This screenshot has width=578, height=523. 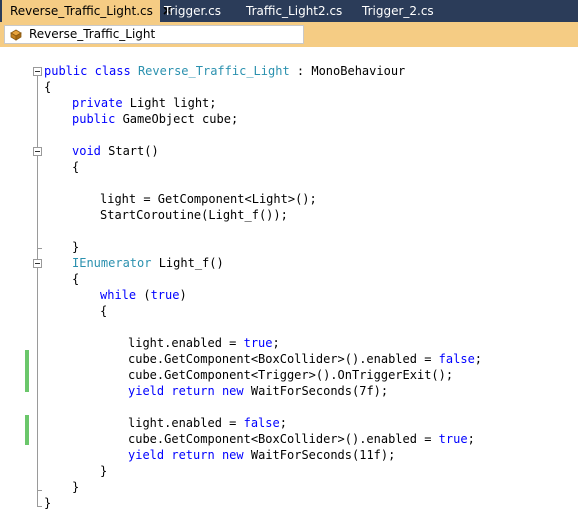 I want to click on collapse-class-icon, so click(x=37, y=71).